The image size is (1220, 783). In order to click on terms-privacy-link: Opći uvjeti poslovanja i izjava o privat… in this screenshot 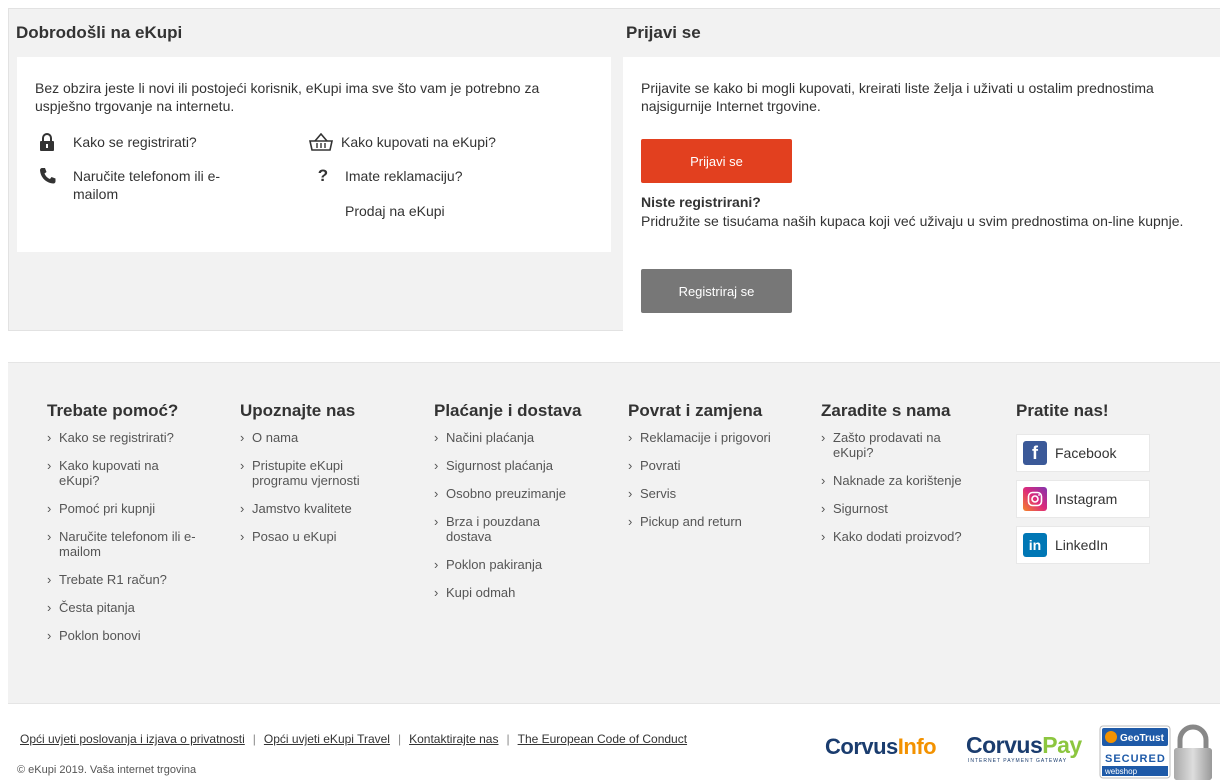, I will do `click(132, 739)`.